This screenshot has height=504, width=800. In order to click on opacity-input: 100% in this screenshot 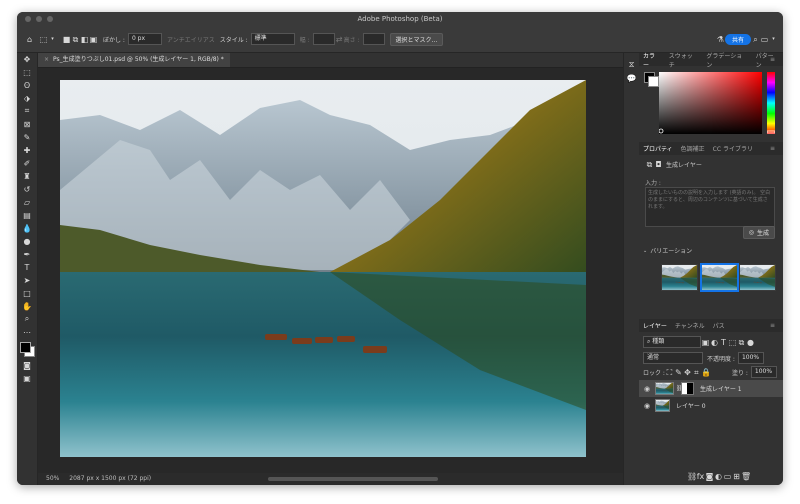, I will do `click(750, 358)`.